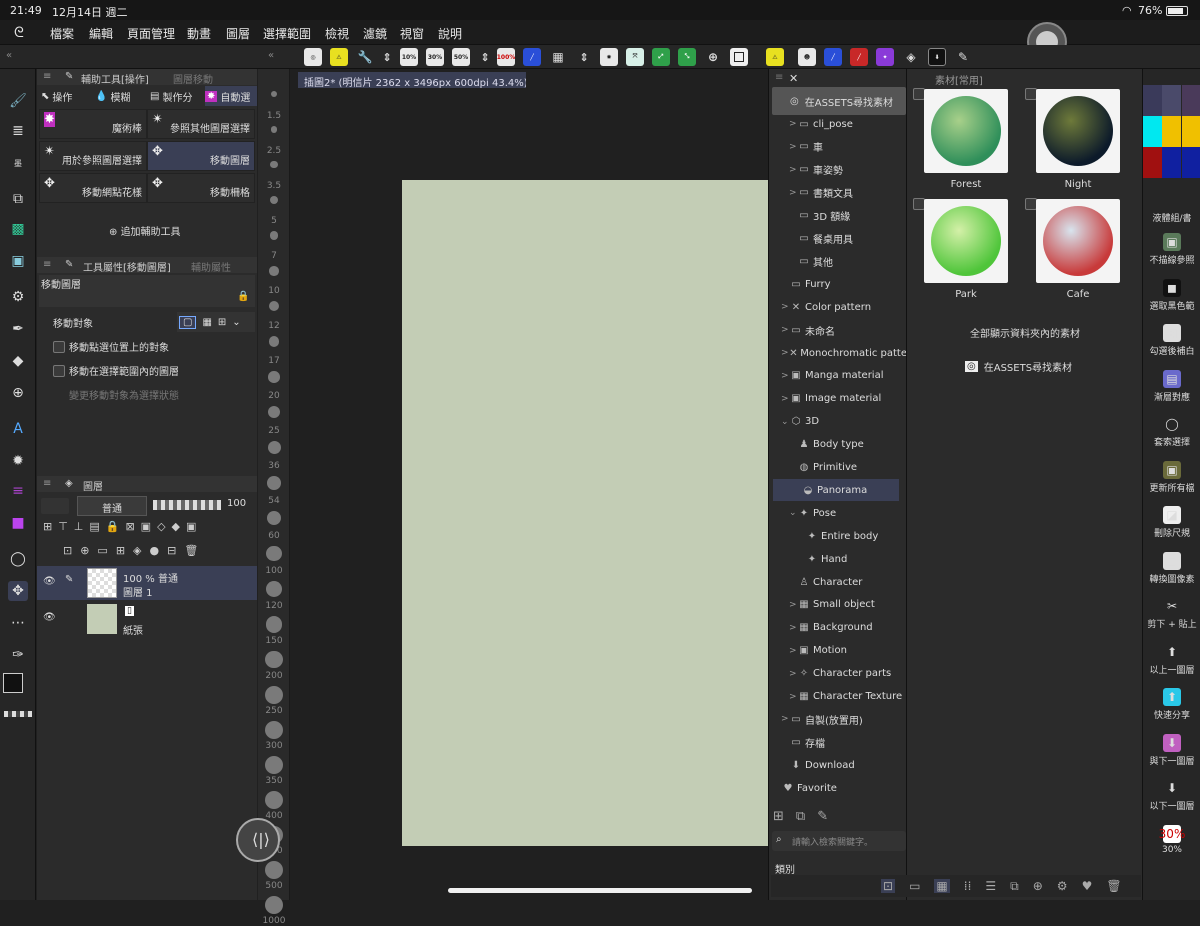 The image size is (1200, 926). What do you see at coordinates (838, 765) in the screenshot?
I see `tree-item-download: ⬇ Download` at bounding box center [838, 765].